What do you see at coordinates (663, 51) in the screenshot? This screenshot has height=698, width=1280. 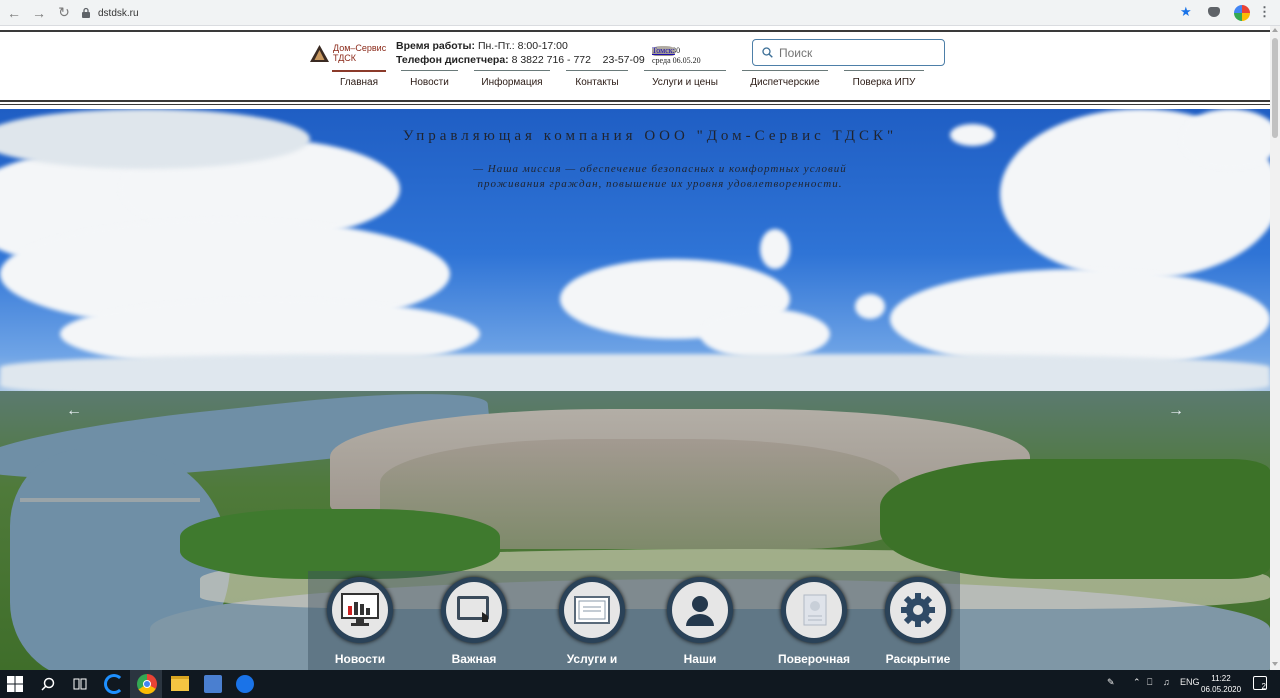 I see `clock-city-link: Томск:` at bounding box center [663, 51].